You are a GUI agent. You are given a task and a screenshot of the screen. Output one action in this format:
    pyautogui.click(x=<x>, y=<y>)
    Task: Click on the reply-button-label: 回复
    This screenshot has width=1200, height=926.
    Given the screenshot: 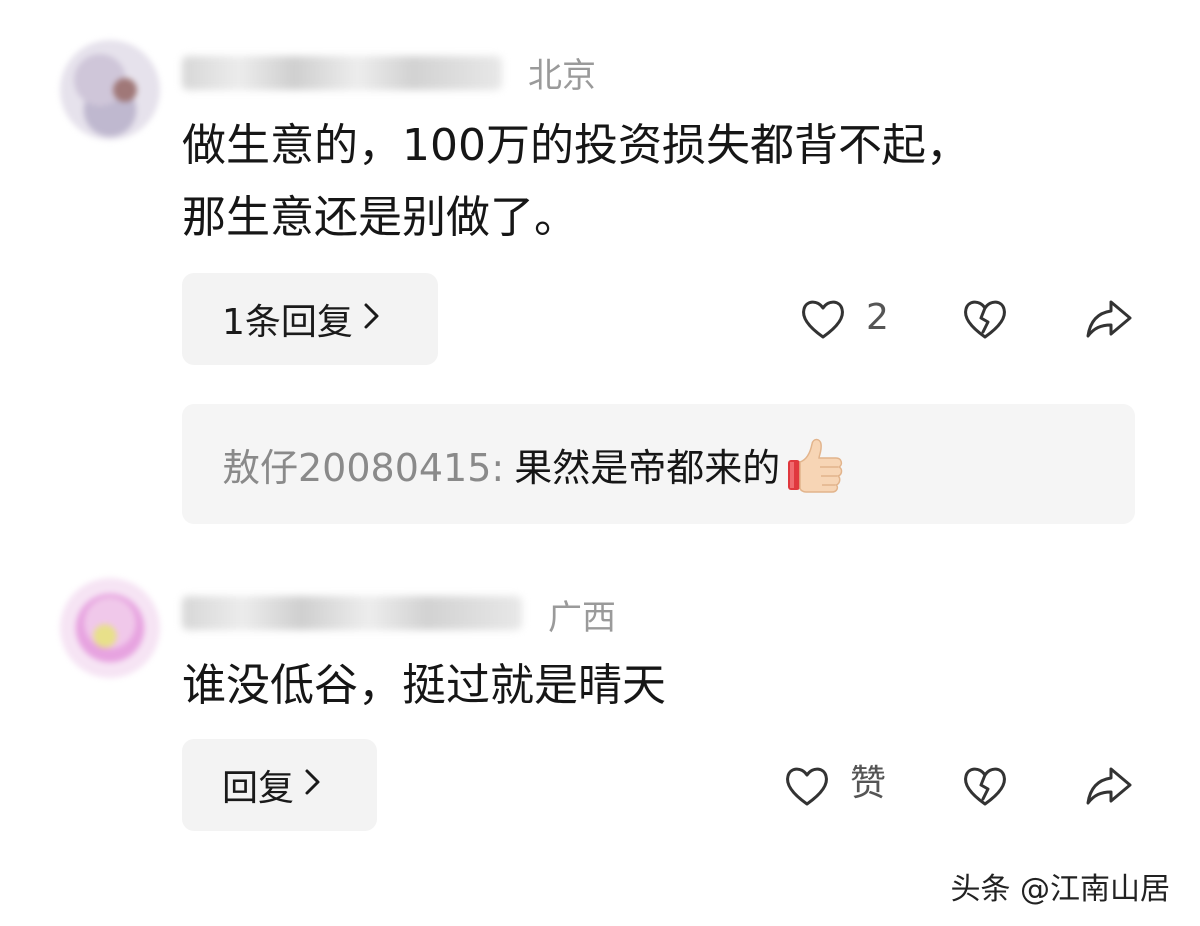 What is the action you would take?
    pyautogui.click(x=258, y=788)
    